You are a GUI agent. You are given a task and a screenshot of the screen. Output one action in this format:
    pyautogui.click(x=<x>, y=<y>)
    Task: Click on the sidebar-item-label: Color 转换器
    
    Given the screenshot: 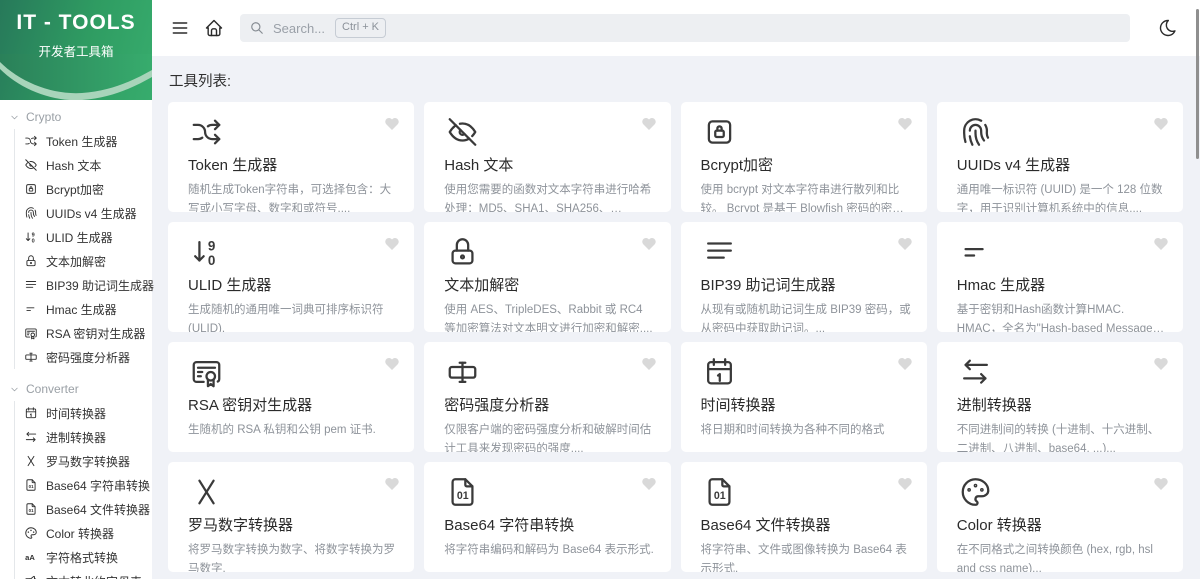 What is the action you would take?
    pyautogui.click(x=80, y=533)
    